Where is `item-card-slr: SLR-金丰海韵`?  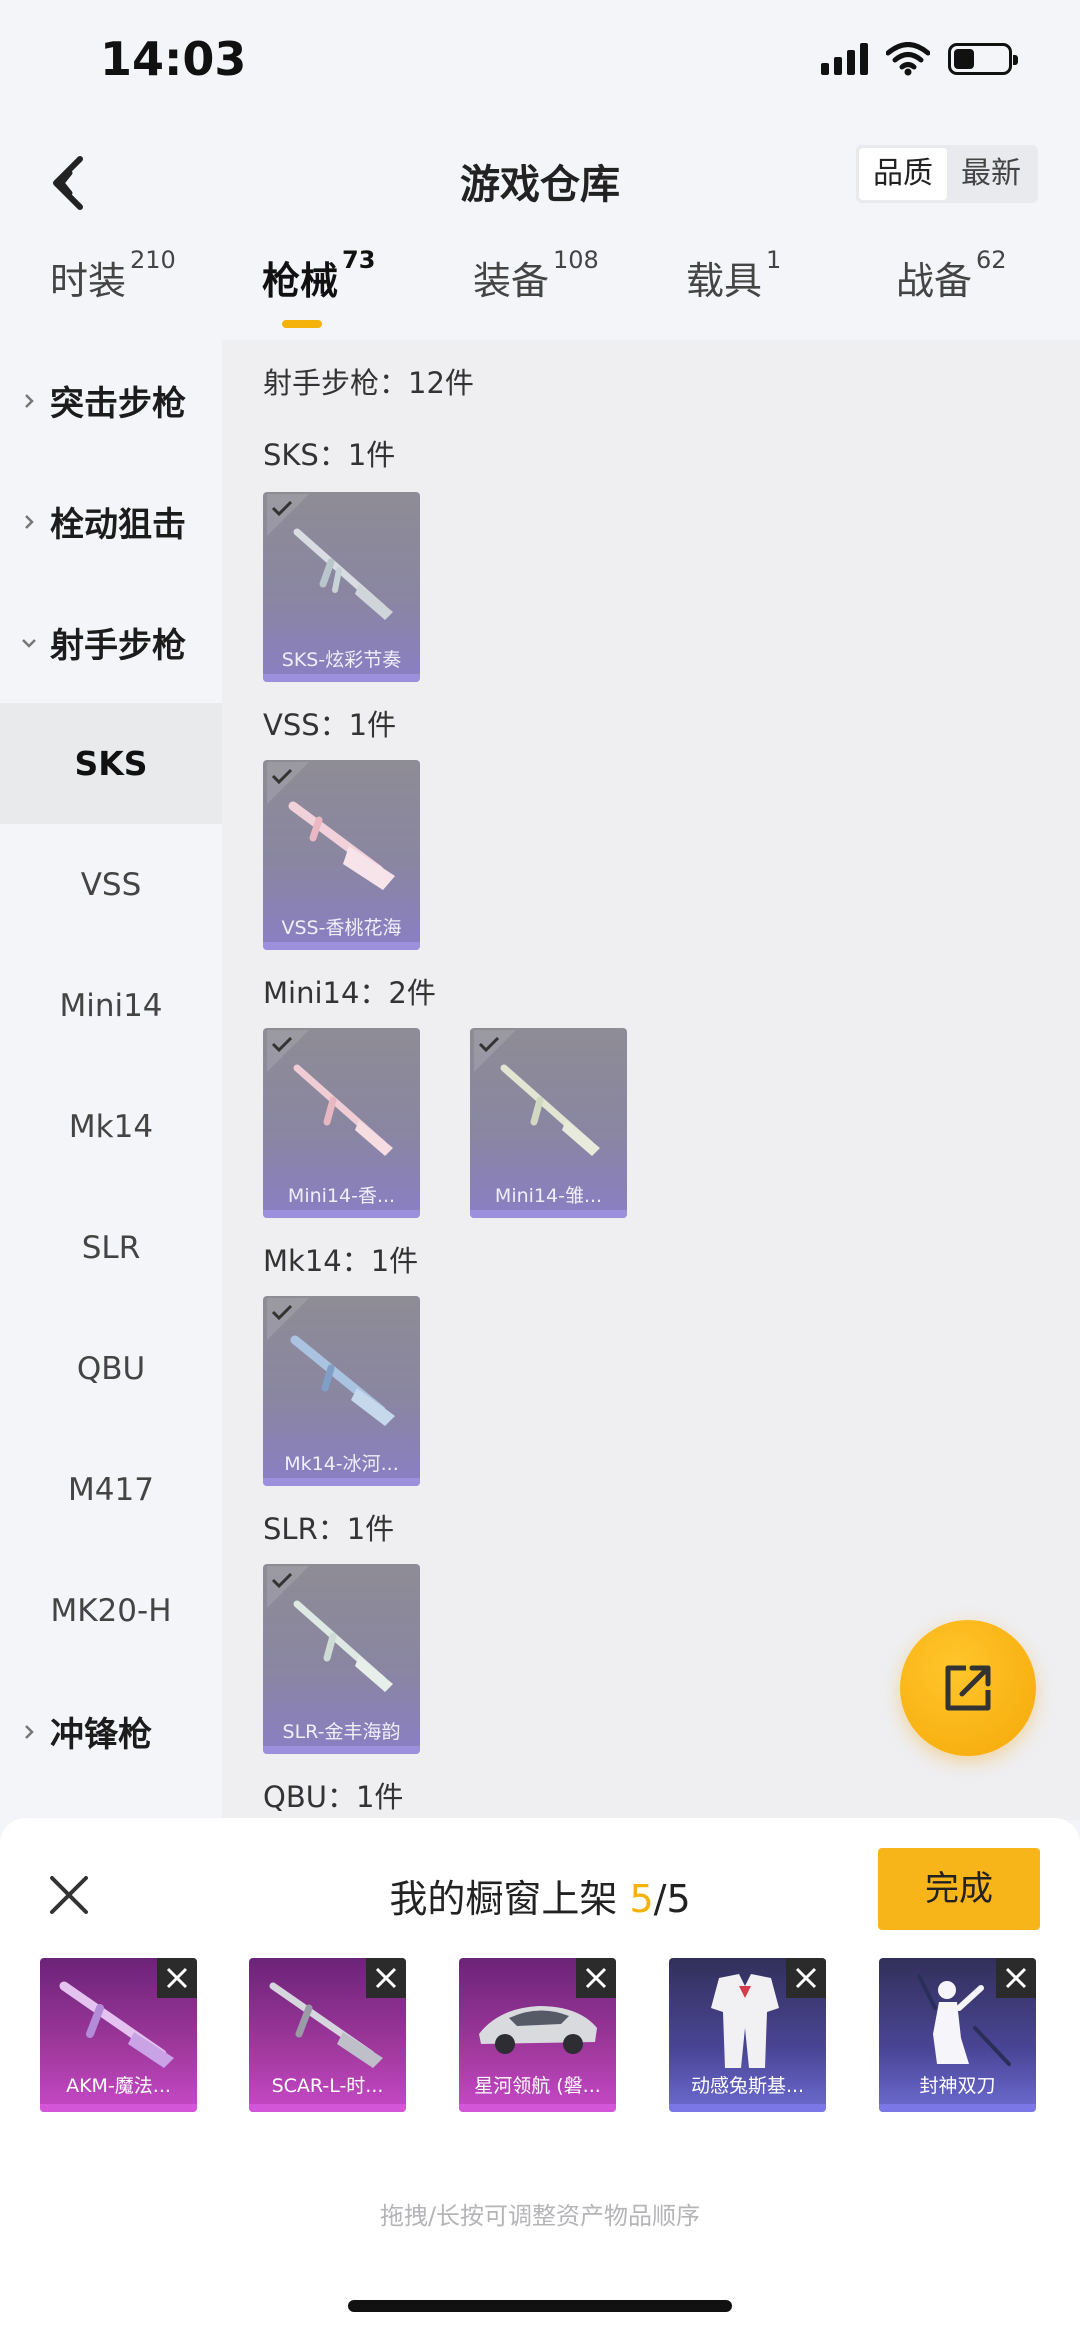
item-card-slr: SLR-金丰海韵 is located at coordinates (341, 1659).